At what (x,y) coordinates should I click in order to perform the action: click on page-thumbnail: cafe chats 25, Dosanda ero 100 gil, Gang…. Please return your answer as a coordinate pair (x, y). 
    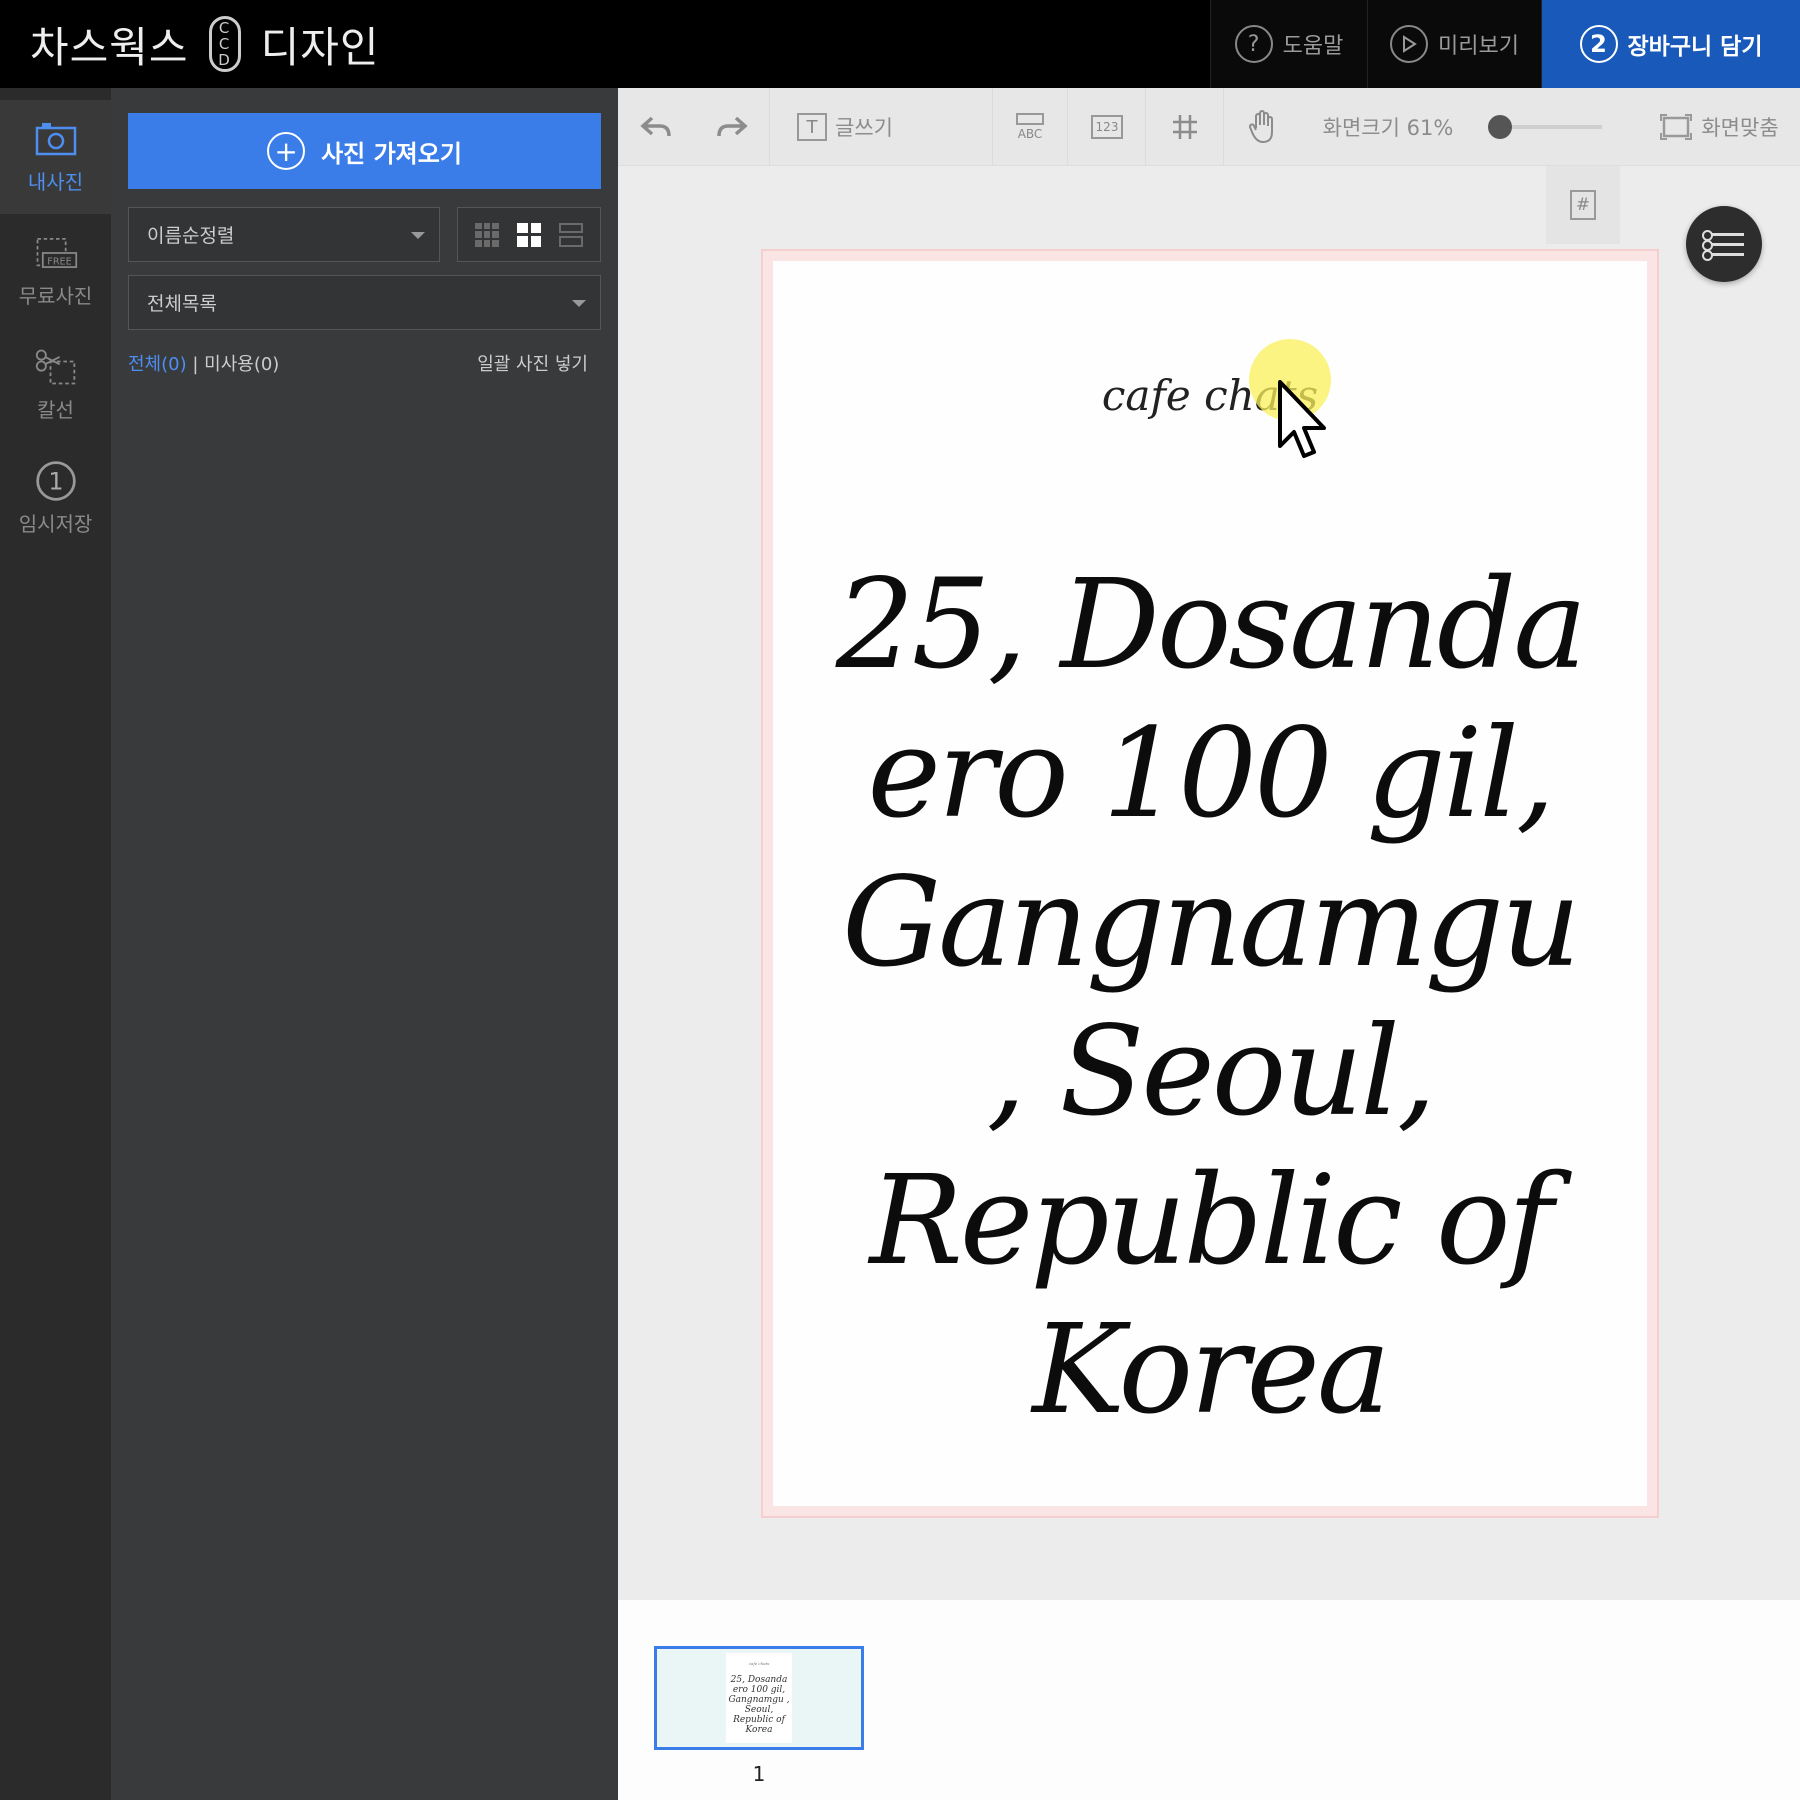
    Looking at the image, I should click on (759, 1698).